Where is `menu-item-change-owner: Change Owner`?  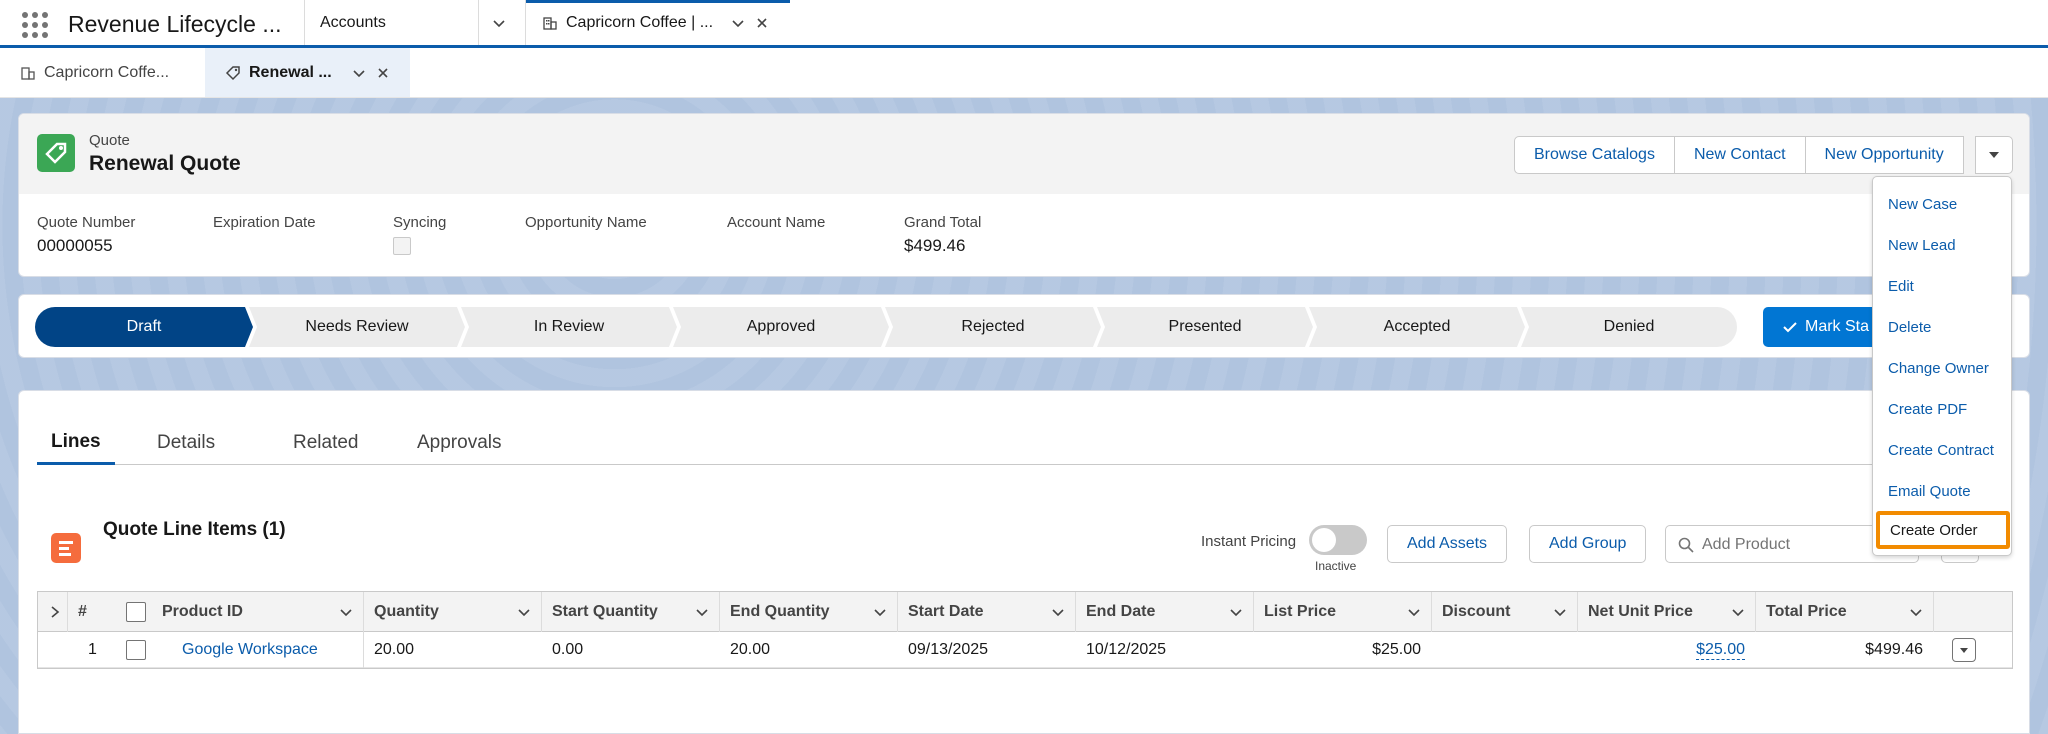 menu-item-change-owner: Change Owner is located at coordinates (1943, 368).